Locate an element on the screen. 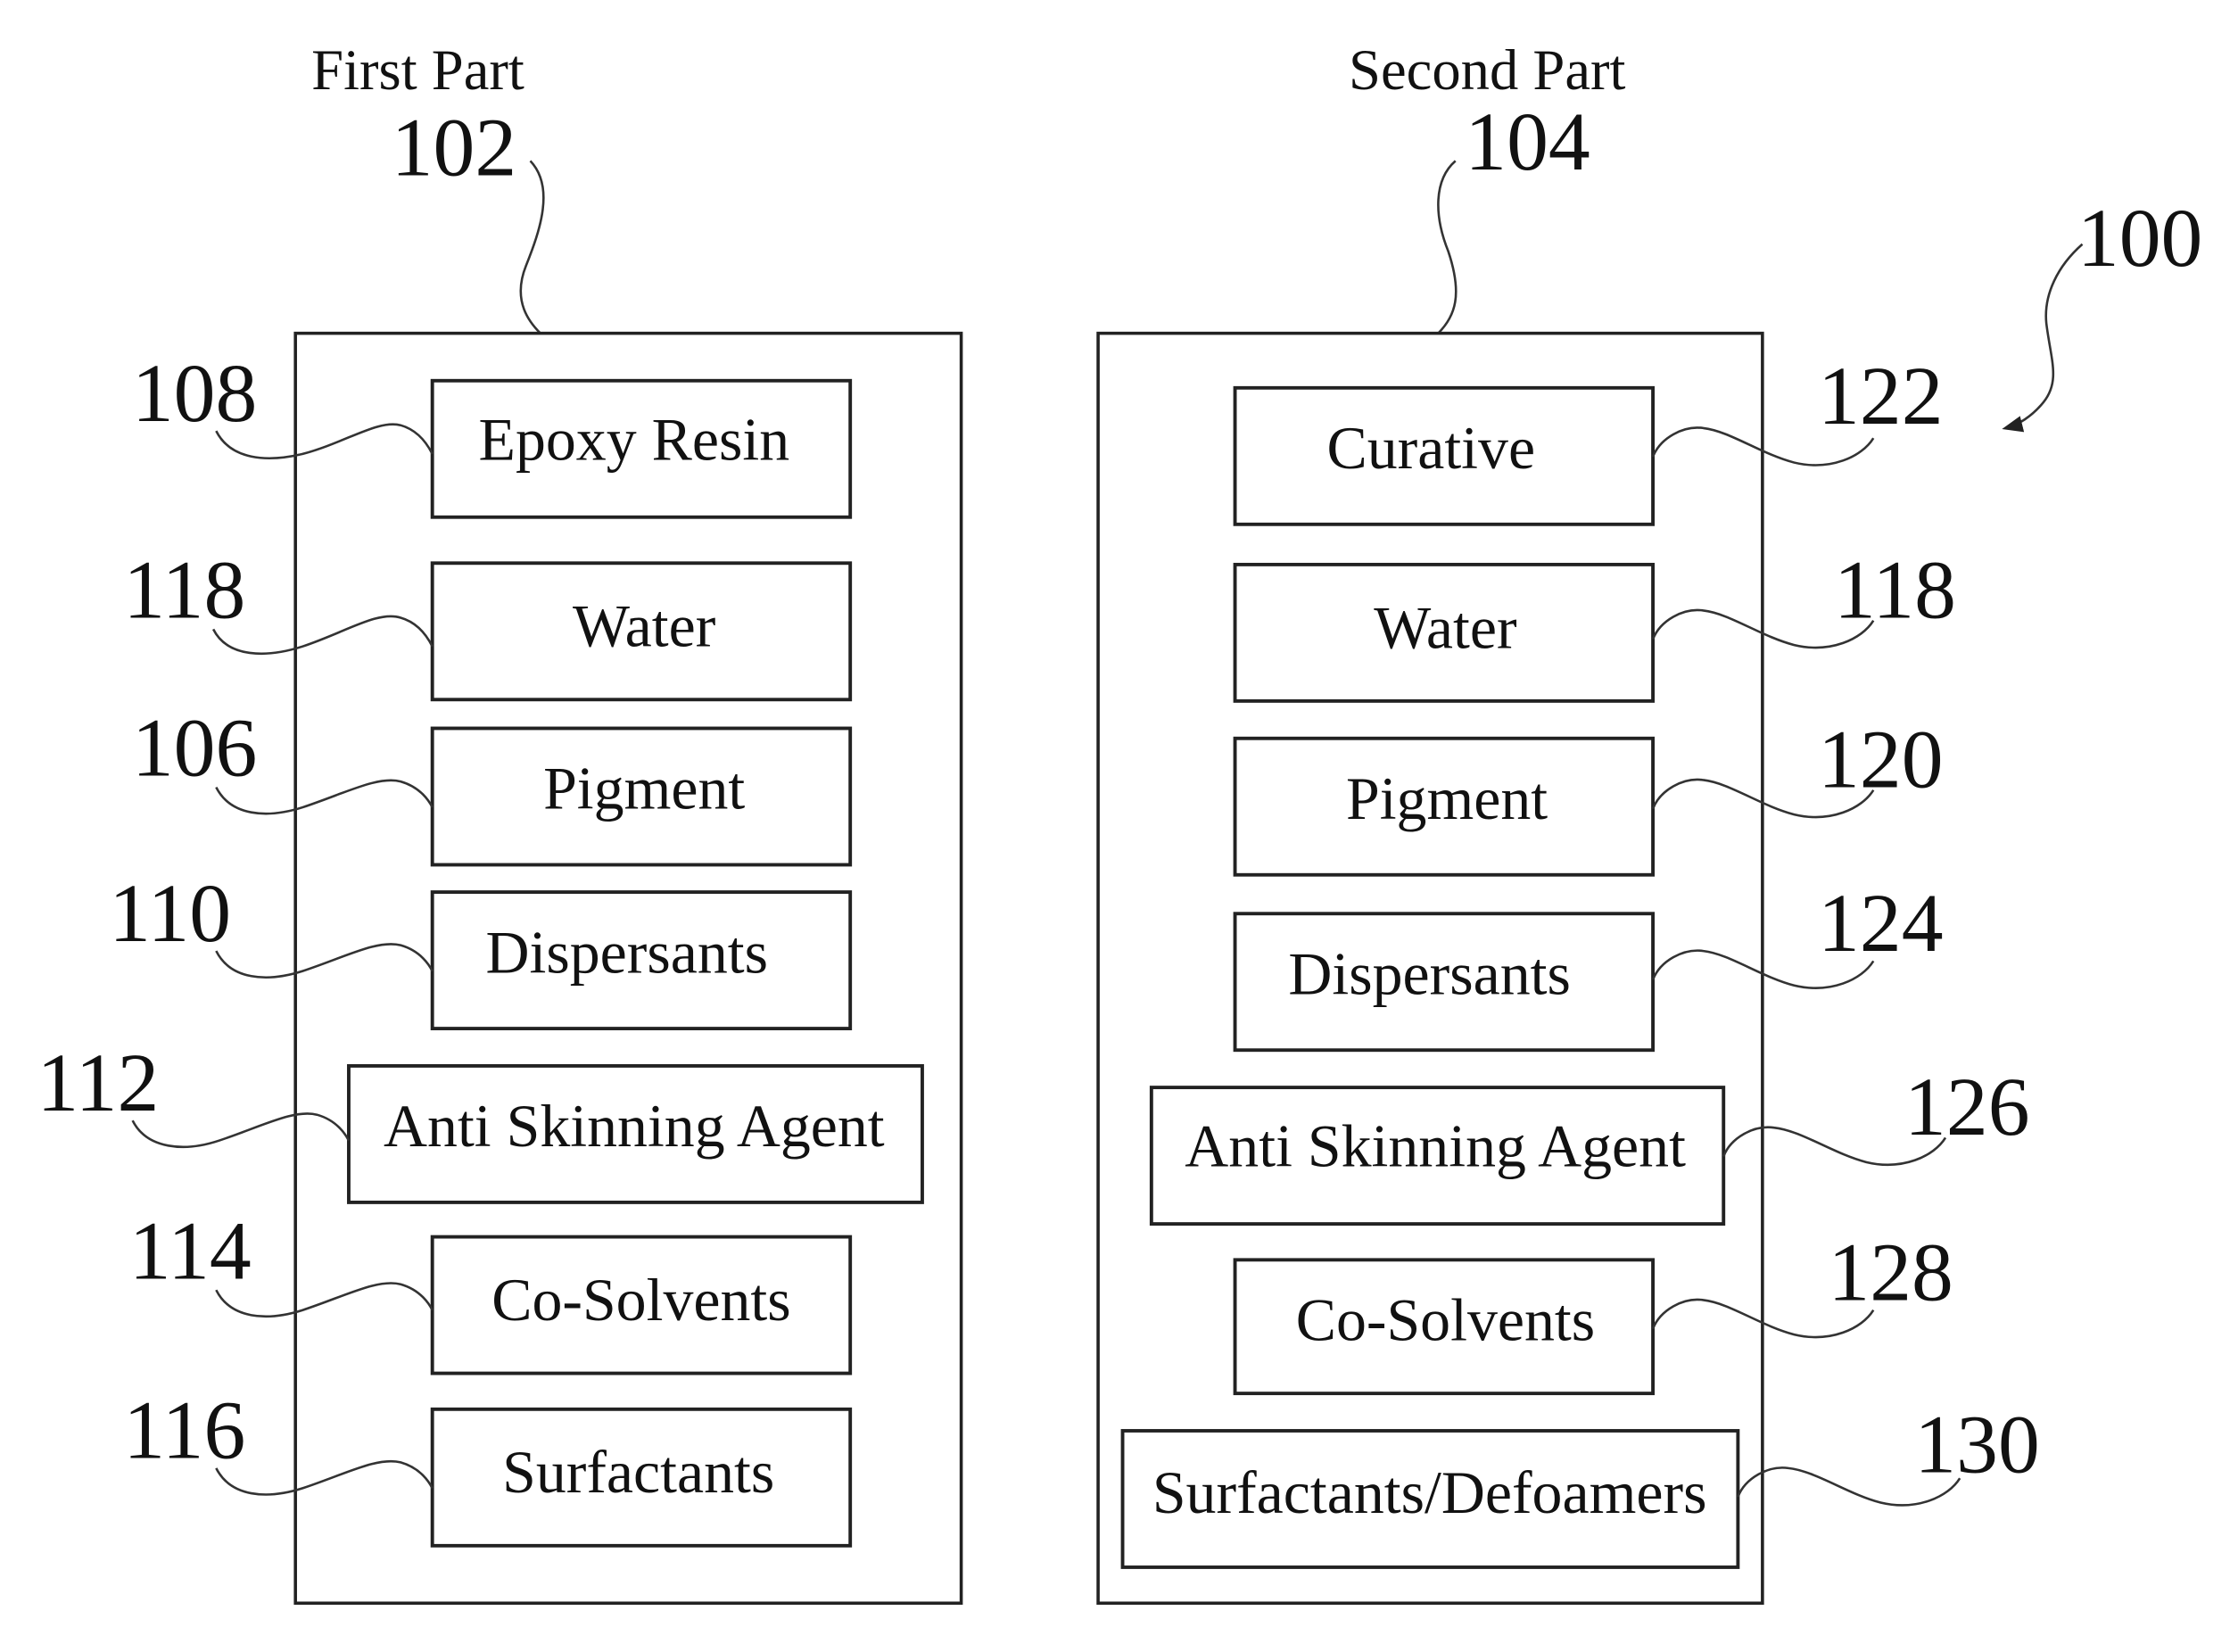  first-part-item-epoxy-resin: Epoxy Resin 108 is located at coordinates (493, 433).